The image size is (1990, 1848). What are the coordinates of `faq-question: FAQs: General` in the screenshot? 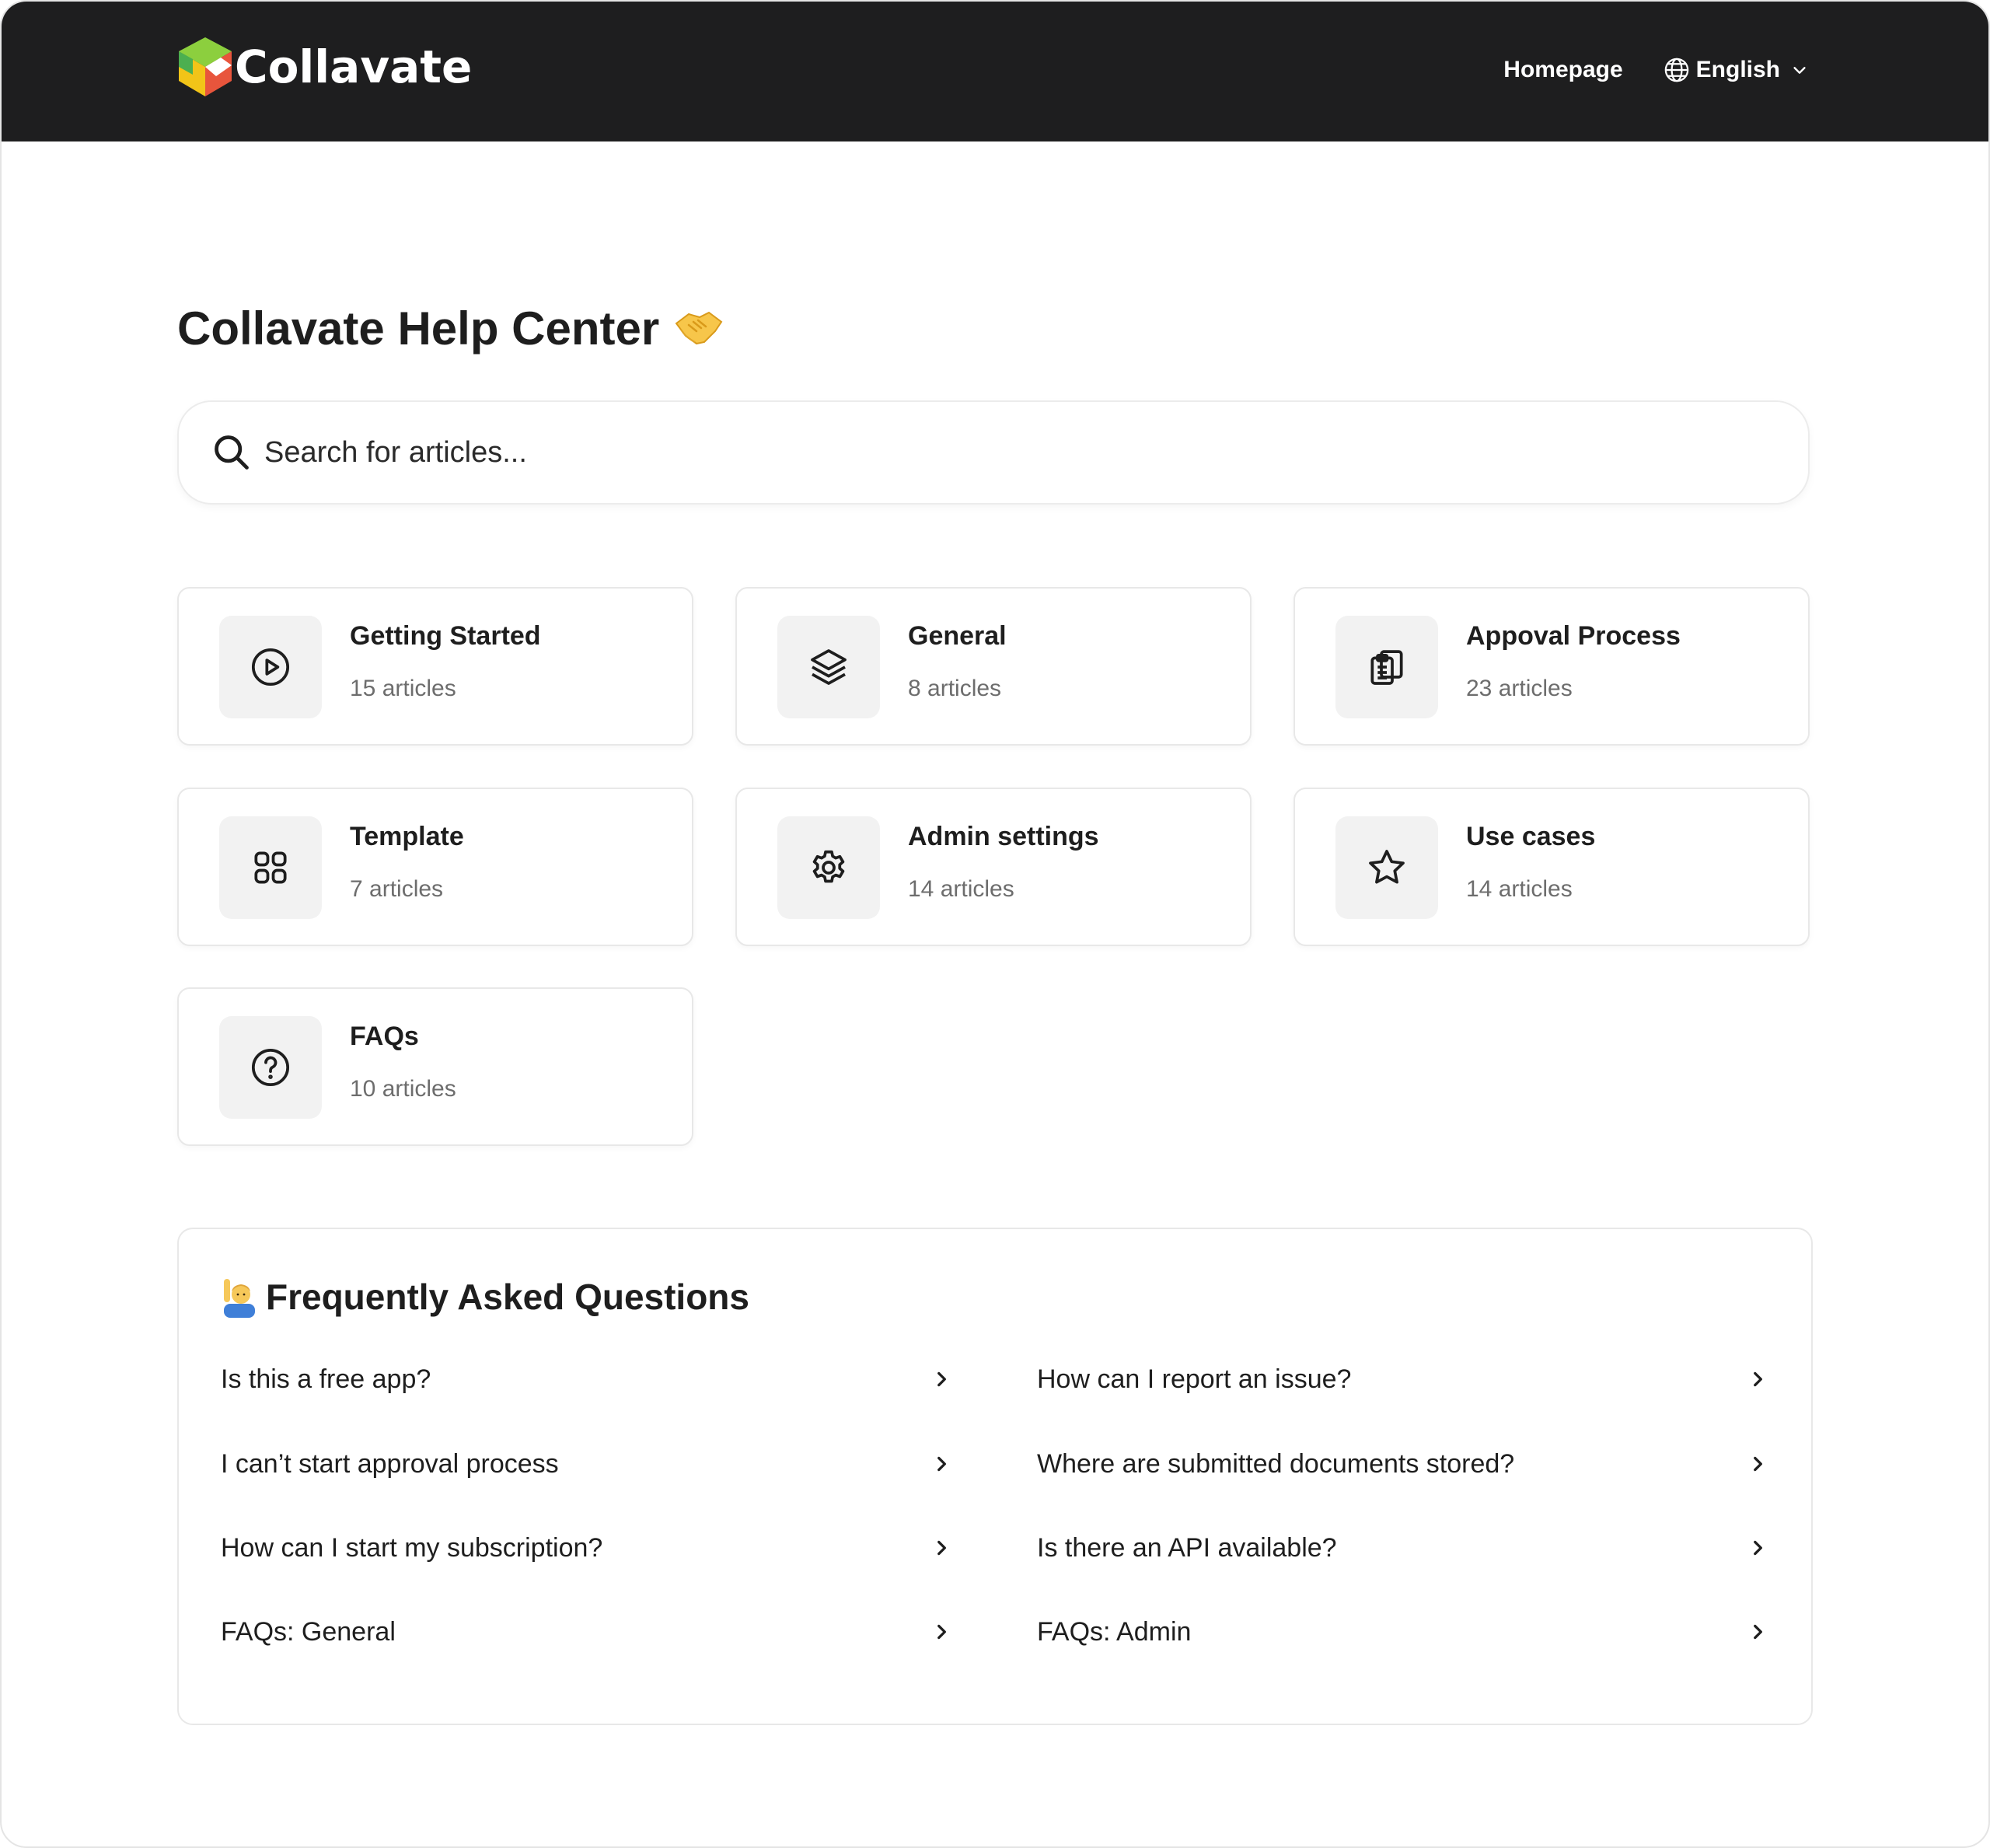 It's located at (308, 1631).